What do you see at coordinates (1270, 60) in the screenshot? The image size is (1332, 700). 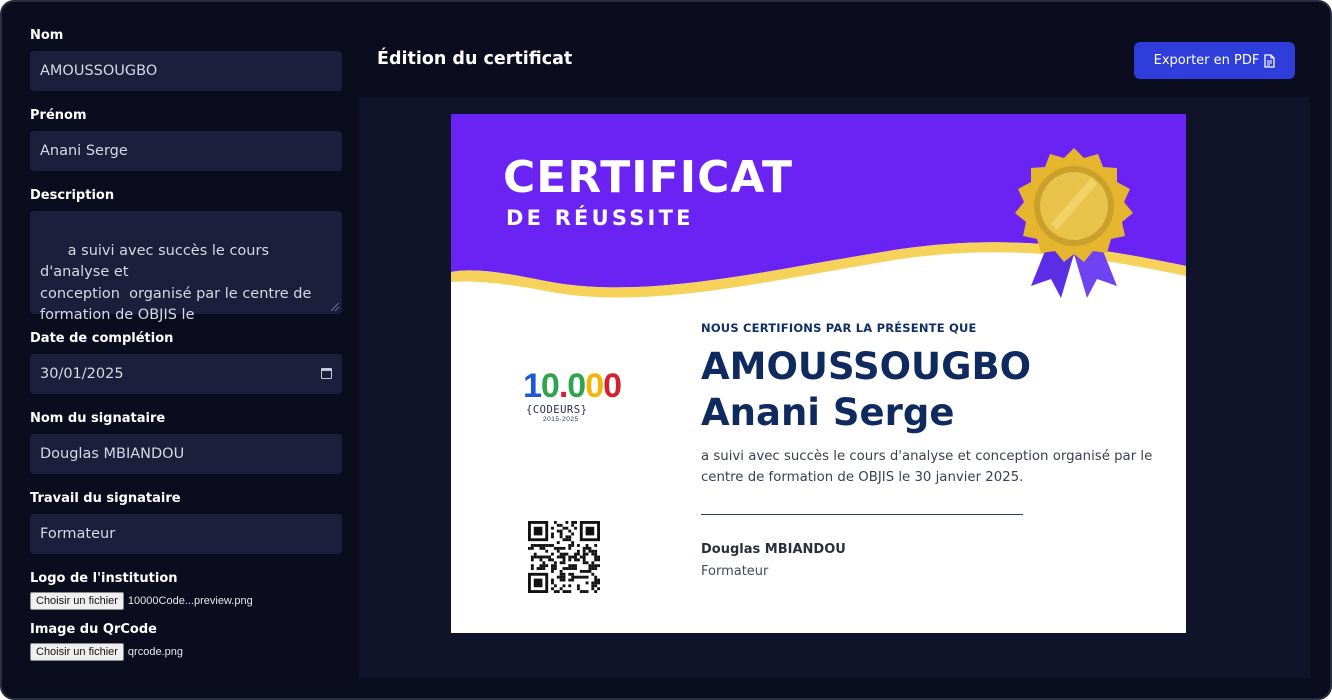 I see `document-icon` at bounding box center [1270, 60].